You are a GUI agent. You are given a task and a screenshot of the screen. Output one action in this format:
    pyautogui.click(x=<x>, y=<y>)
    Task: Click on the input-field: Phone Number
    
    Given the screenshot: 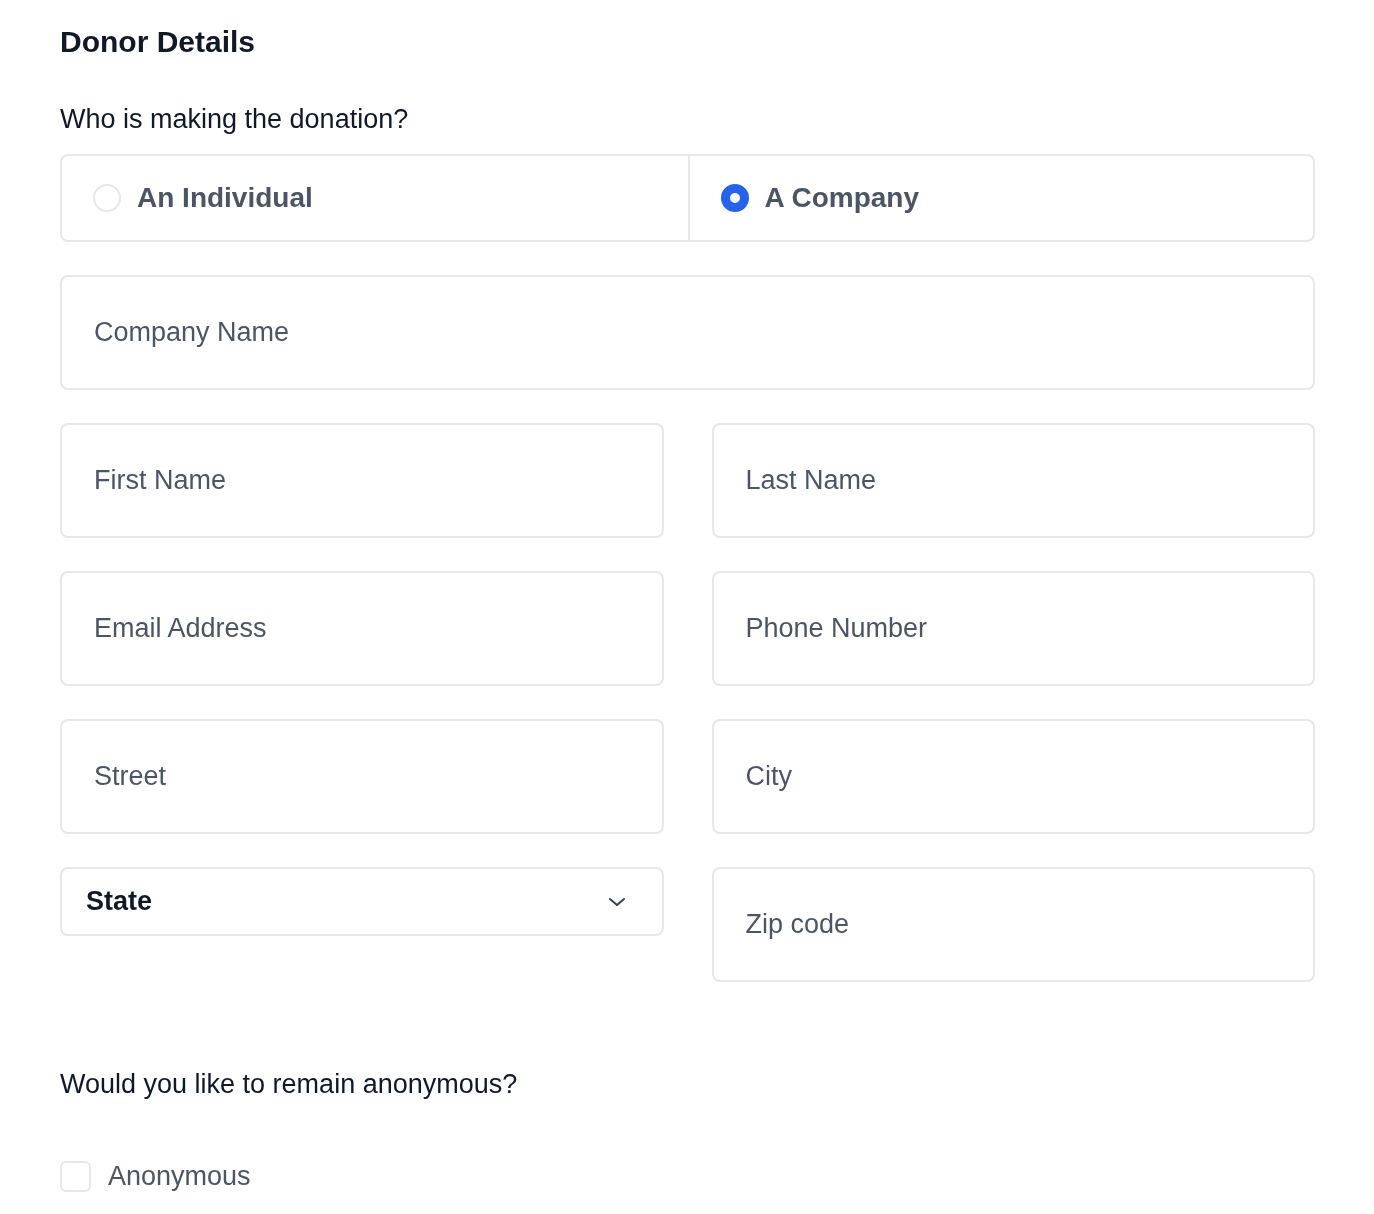 What is the action you would take?
    pyautogui.click(x=1013, y=628)
    